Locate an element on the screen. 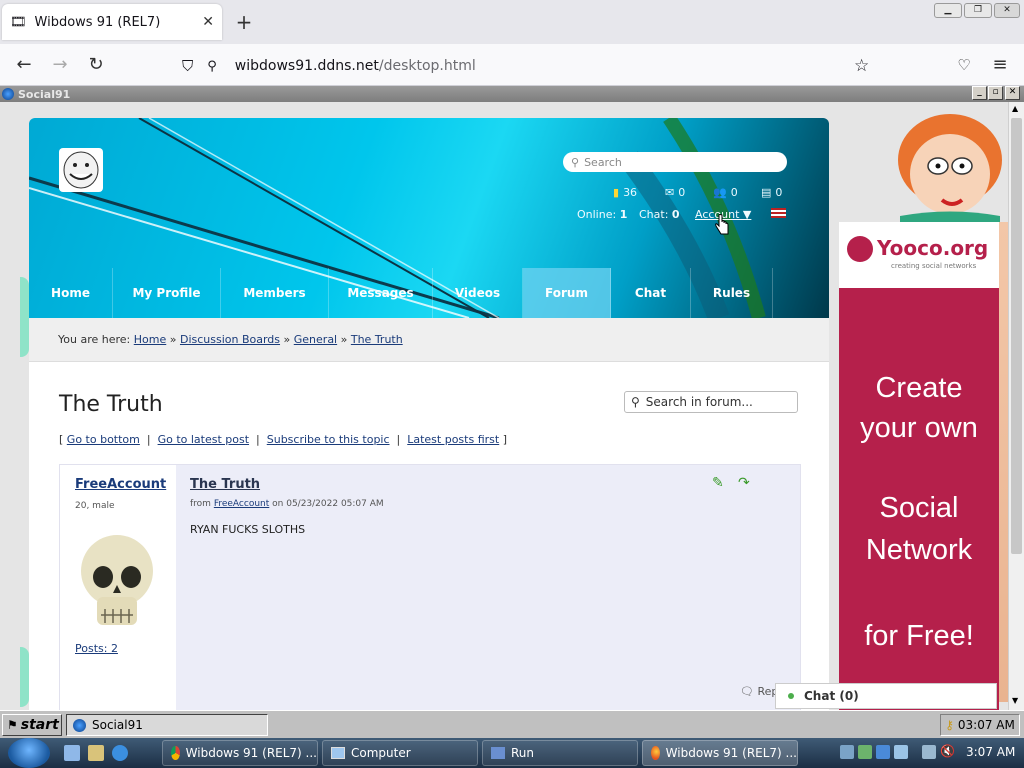  left-side-decoration is located at coordinates (24, 677).